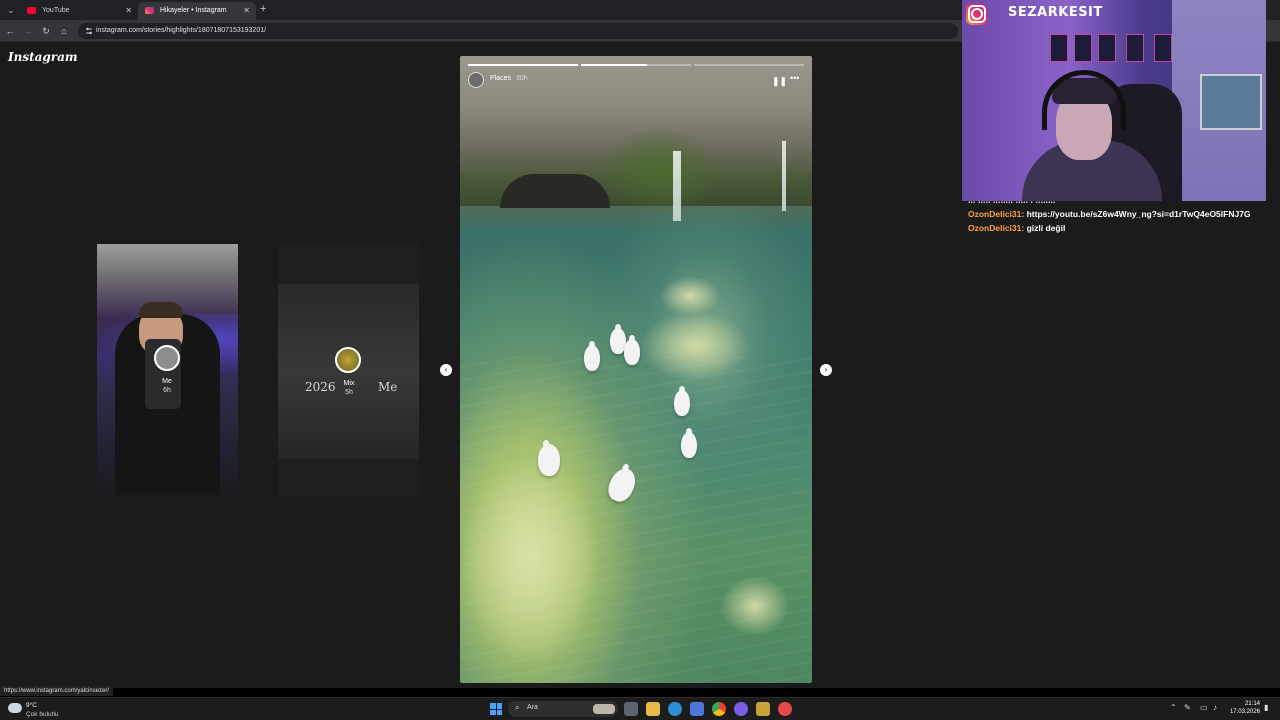  What do you see at coordinates (349, 392) in the screenshot?
I see `story-time: 5h` at bounding box center [349, 392].